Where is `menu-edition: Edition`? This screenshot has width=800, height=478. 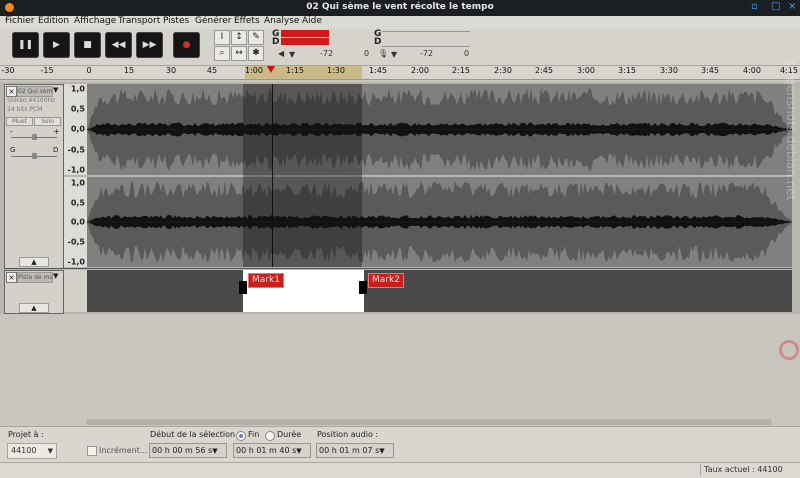
menu-edition: Edition is located at coordinates (53, 21).